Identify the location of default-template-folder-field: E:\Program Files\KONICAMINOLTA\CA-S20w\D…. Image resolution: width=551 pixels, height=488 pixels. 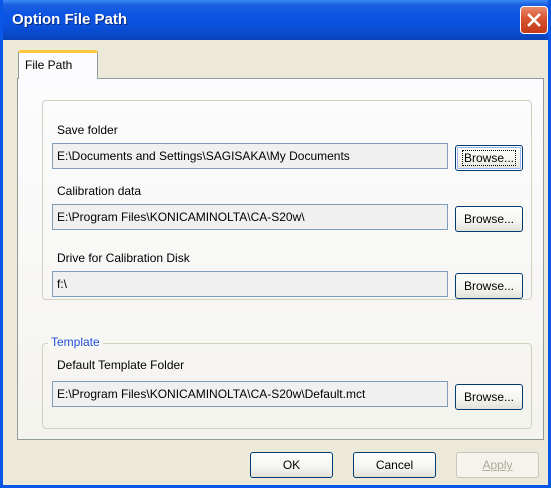
(250, 394).